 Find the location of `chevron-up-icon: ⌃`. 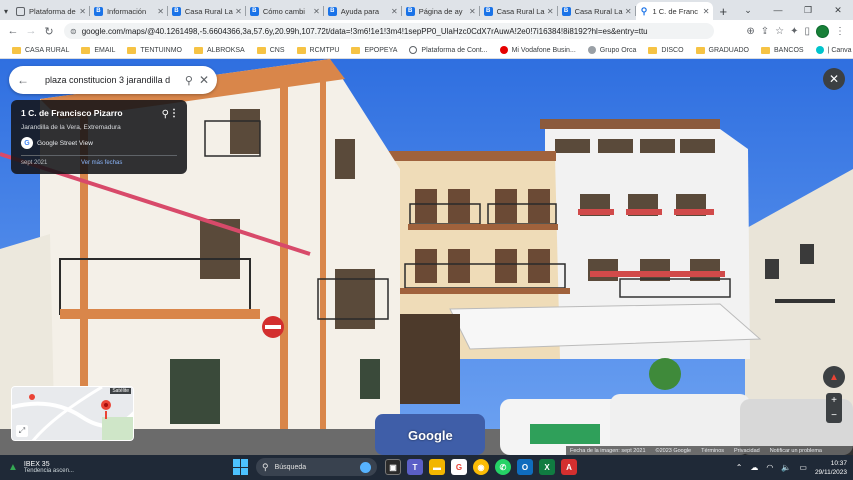

chevron-up-icon: ⌃ is located at coordinates (739, 467).